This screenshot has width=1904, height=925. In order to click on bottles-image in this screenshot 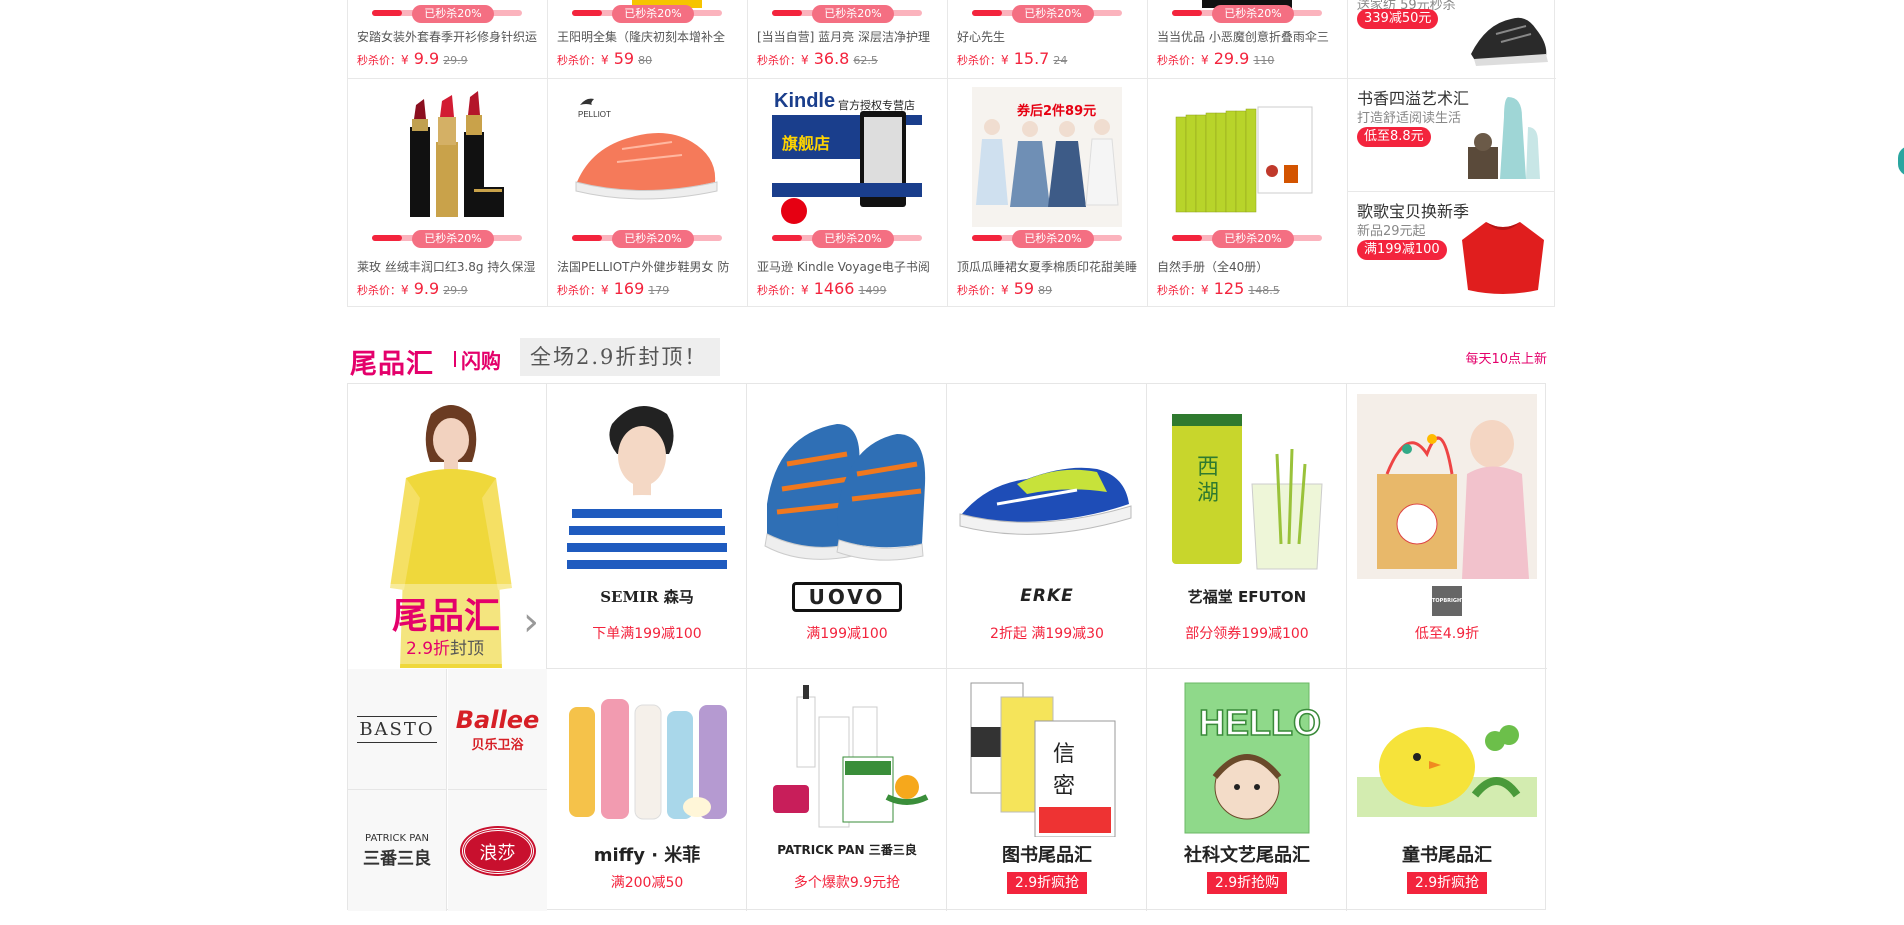, I will do `click(648, 759)`.